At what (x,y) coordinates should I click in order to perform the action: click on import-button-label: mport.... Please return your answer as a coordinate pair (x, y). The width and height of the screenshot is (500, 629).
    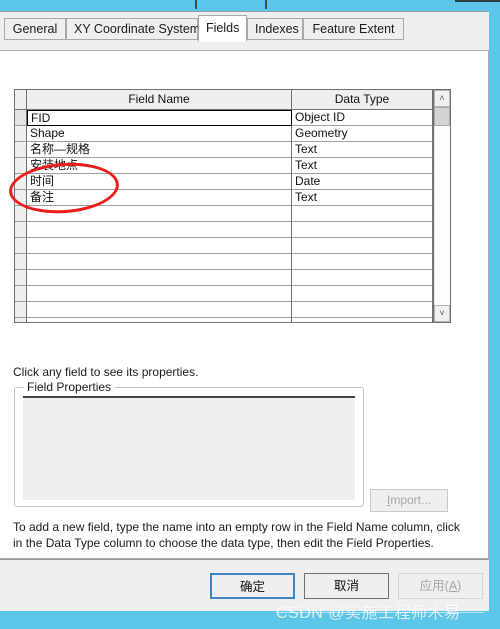
    Looking at the image, I should click on (411, 500).